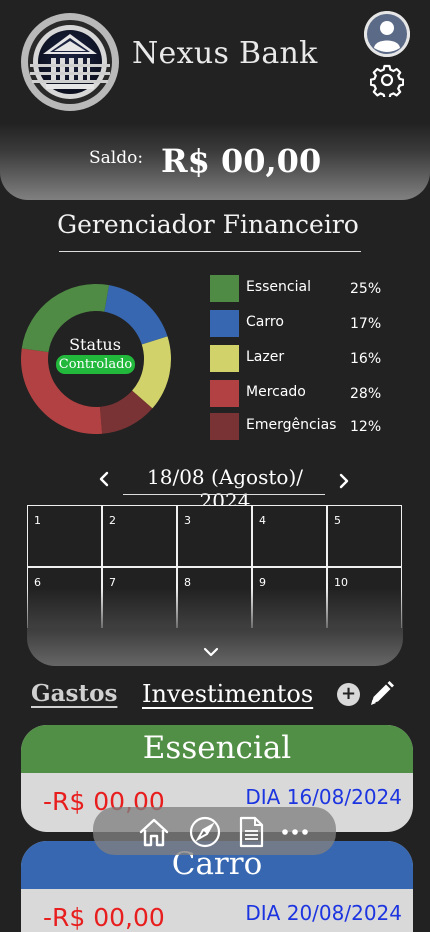 The width and height of the screenshot is (430, 932). I want to click on legend-label: Emergências, so click(291, 425).